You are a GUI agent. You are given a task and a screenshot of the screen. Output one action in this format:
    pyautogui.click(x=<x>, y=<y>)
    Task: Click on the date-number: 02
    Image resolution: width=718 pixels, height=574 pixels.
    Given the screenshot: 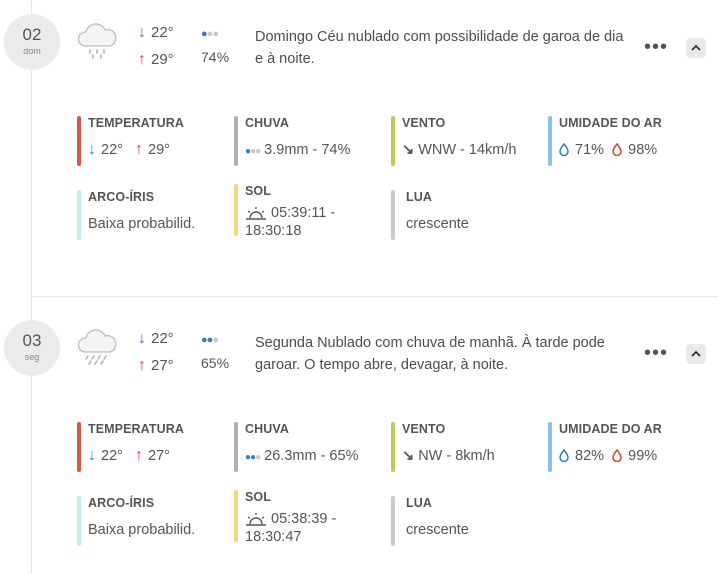 What is the action you would take?
    pyautogui.click(x=32, y=34)
    